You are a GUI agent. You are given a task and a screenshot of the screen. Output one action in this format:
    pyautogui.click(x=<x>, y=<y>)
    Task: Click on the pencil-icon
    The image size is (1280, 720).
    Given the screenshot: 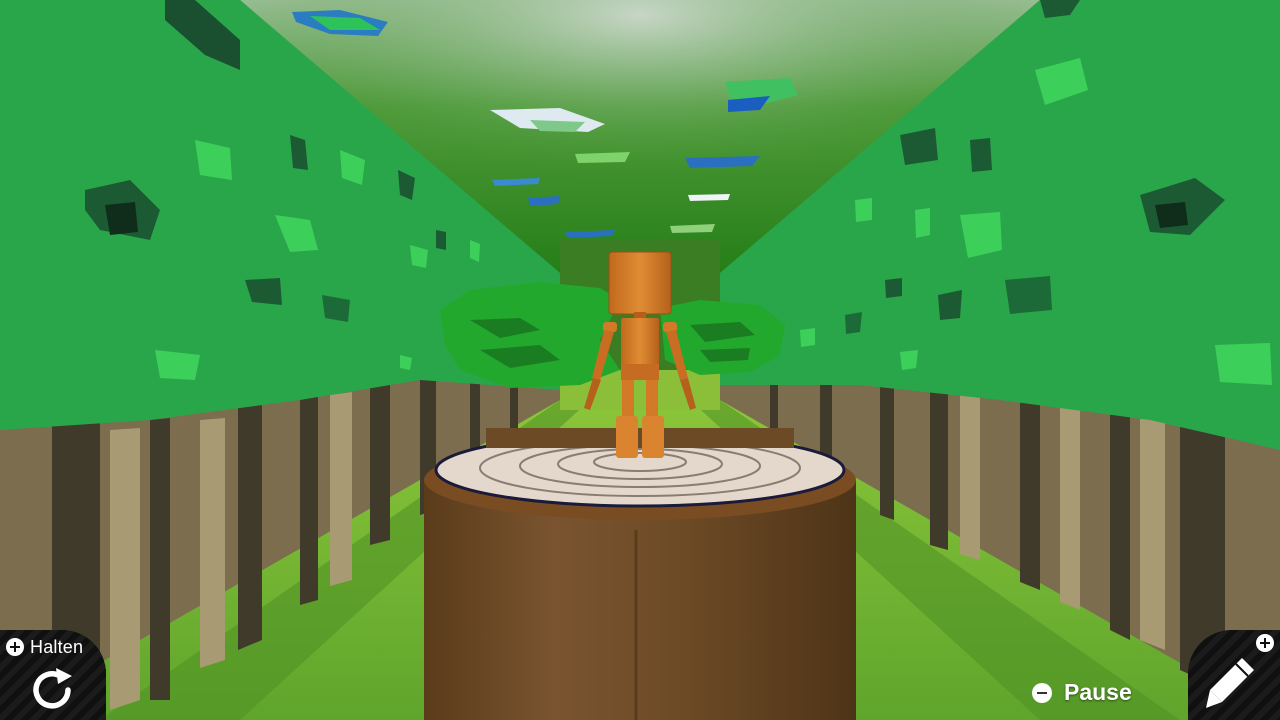 What is the action you would take?
    pyautogui.click(x=1230, y=683)
    